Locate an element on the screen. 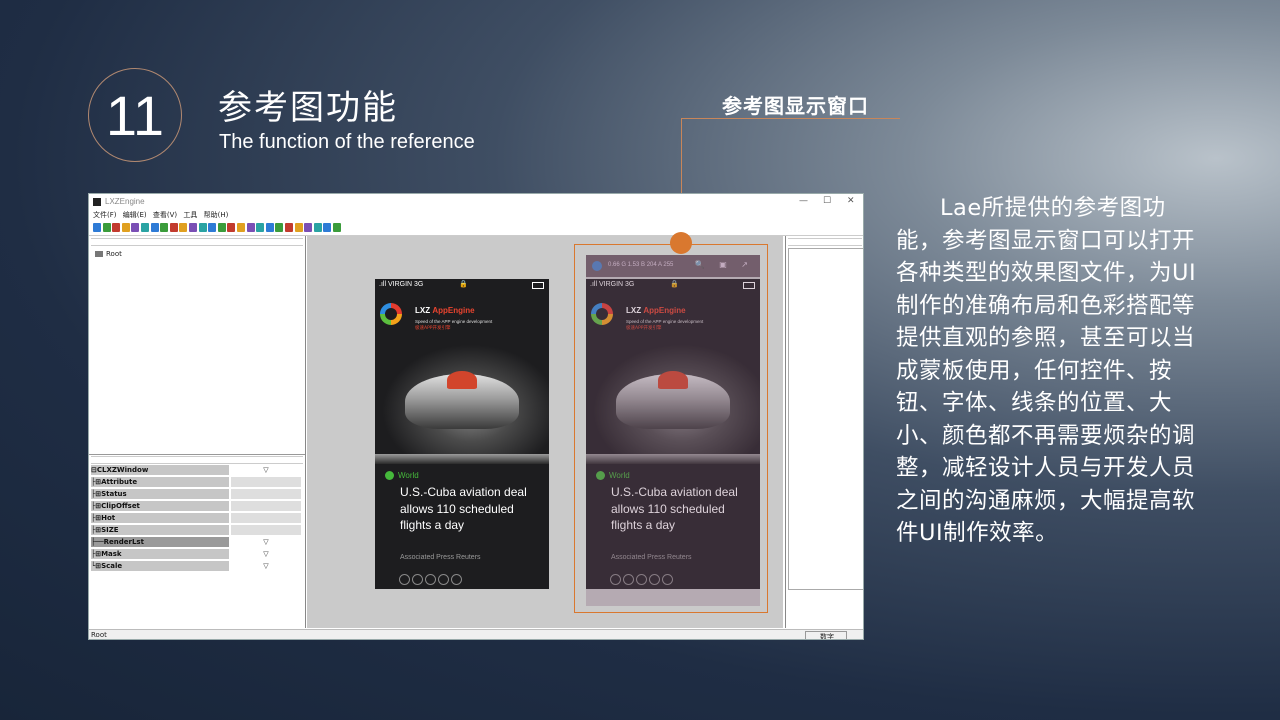 The height and width of the screenshot is (720, 1280). status-bar: Root 数字 is located at coordinates (476, 634).